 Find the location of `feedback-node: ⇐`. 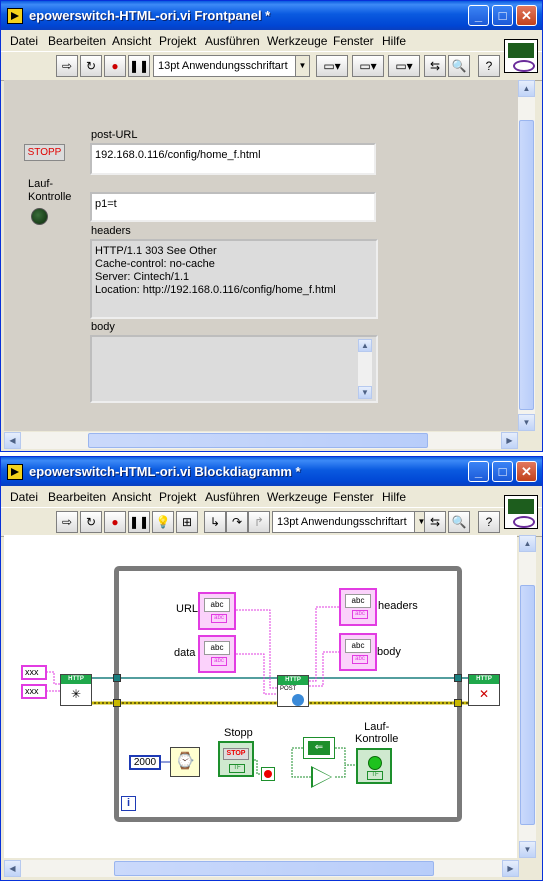

feedback-node: ⇐ is located at coordinates (319, 748).